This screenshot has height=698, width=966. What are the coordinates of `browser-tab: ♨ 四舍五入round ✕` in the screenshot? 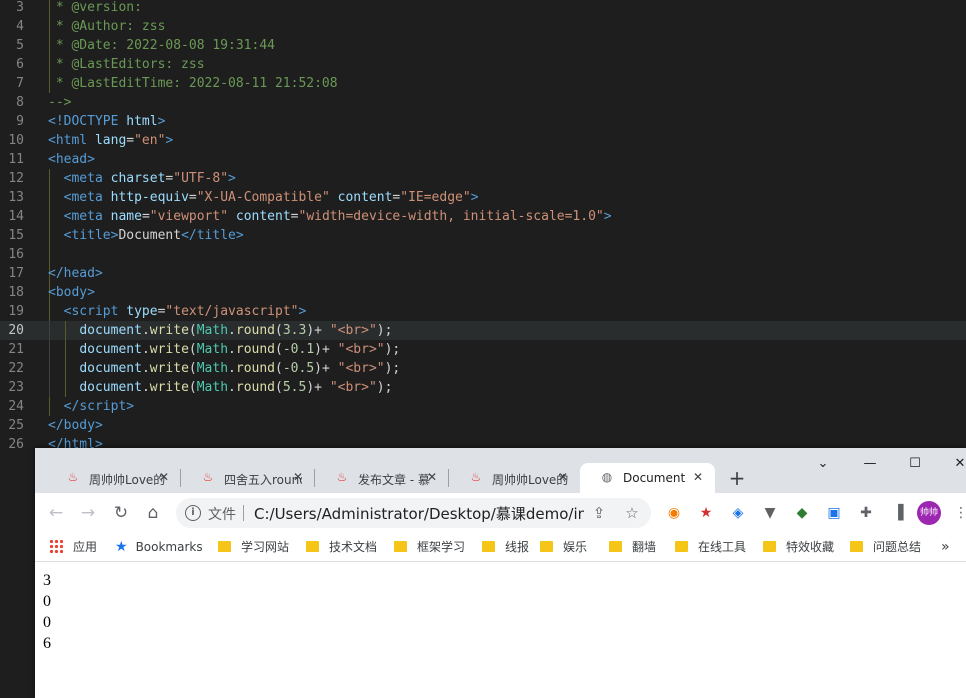 It's located at (248, 478).